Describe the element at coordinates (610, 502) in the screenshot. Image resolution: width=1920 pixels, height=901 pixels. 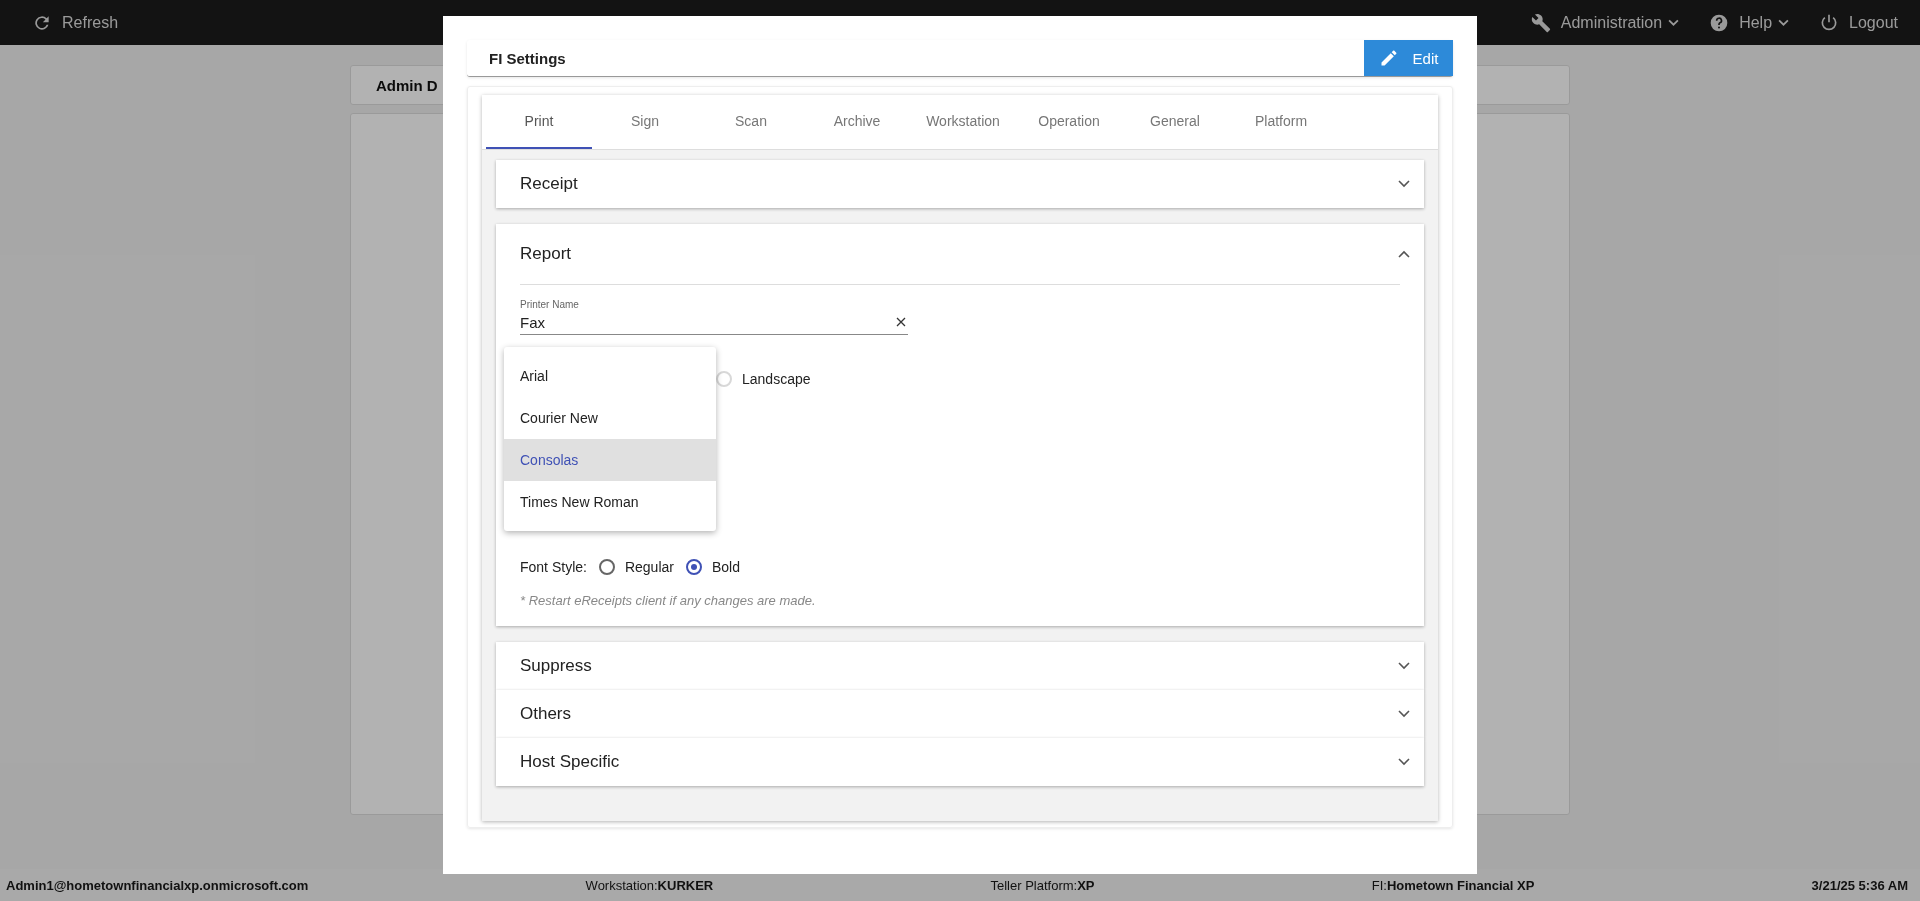
I see `font-option: Times New Roman` at that location.